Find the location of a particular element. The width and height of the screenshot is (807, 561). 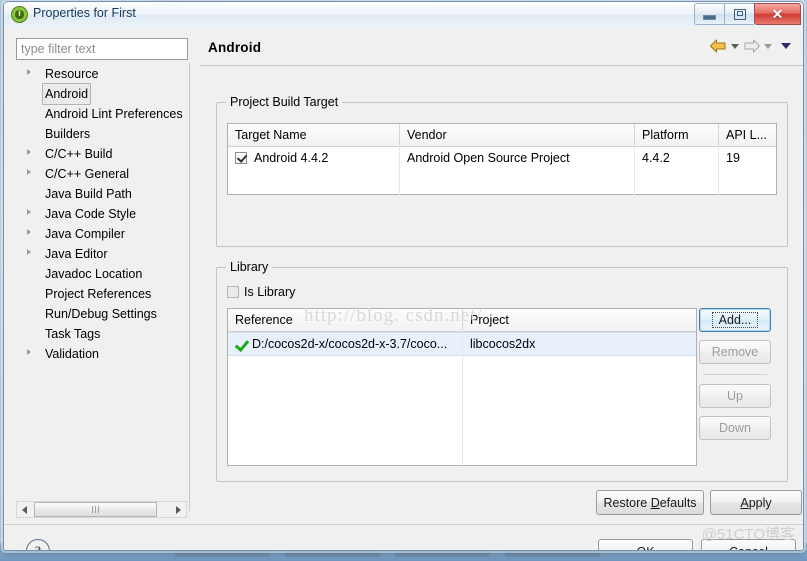

scrollbar-thumb is located at coordinates (95, 509).